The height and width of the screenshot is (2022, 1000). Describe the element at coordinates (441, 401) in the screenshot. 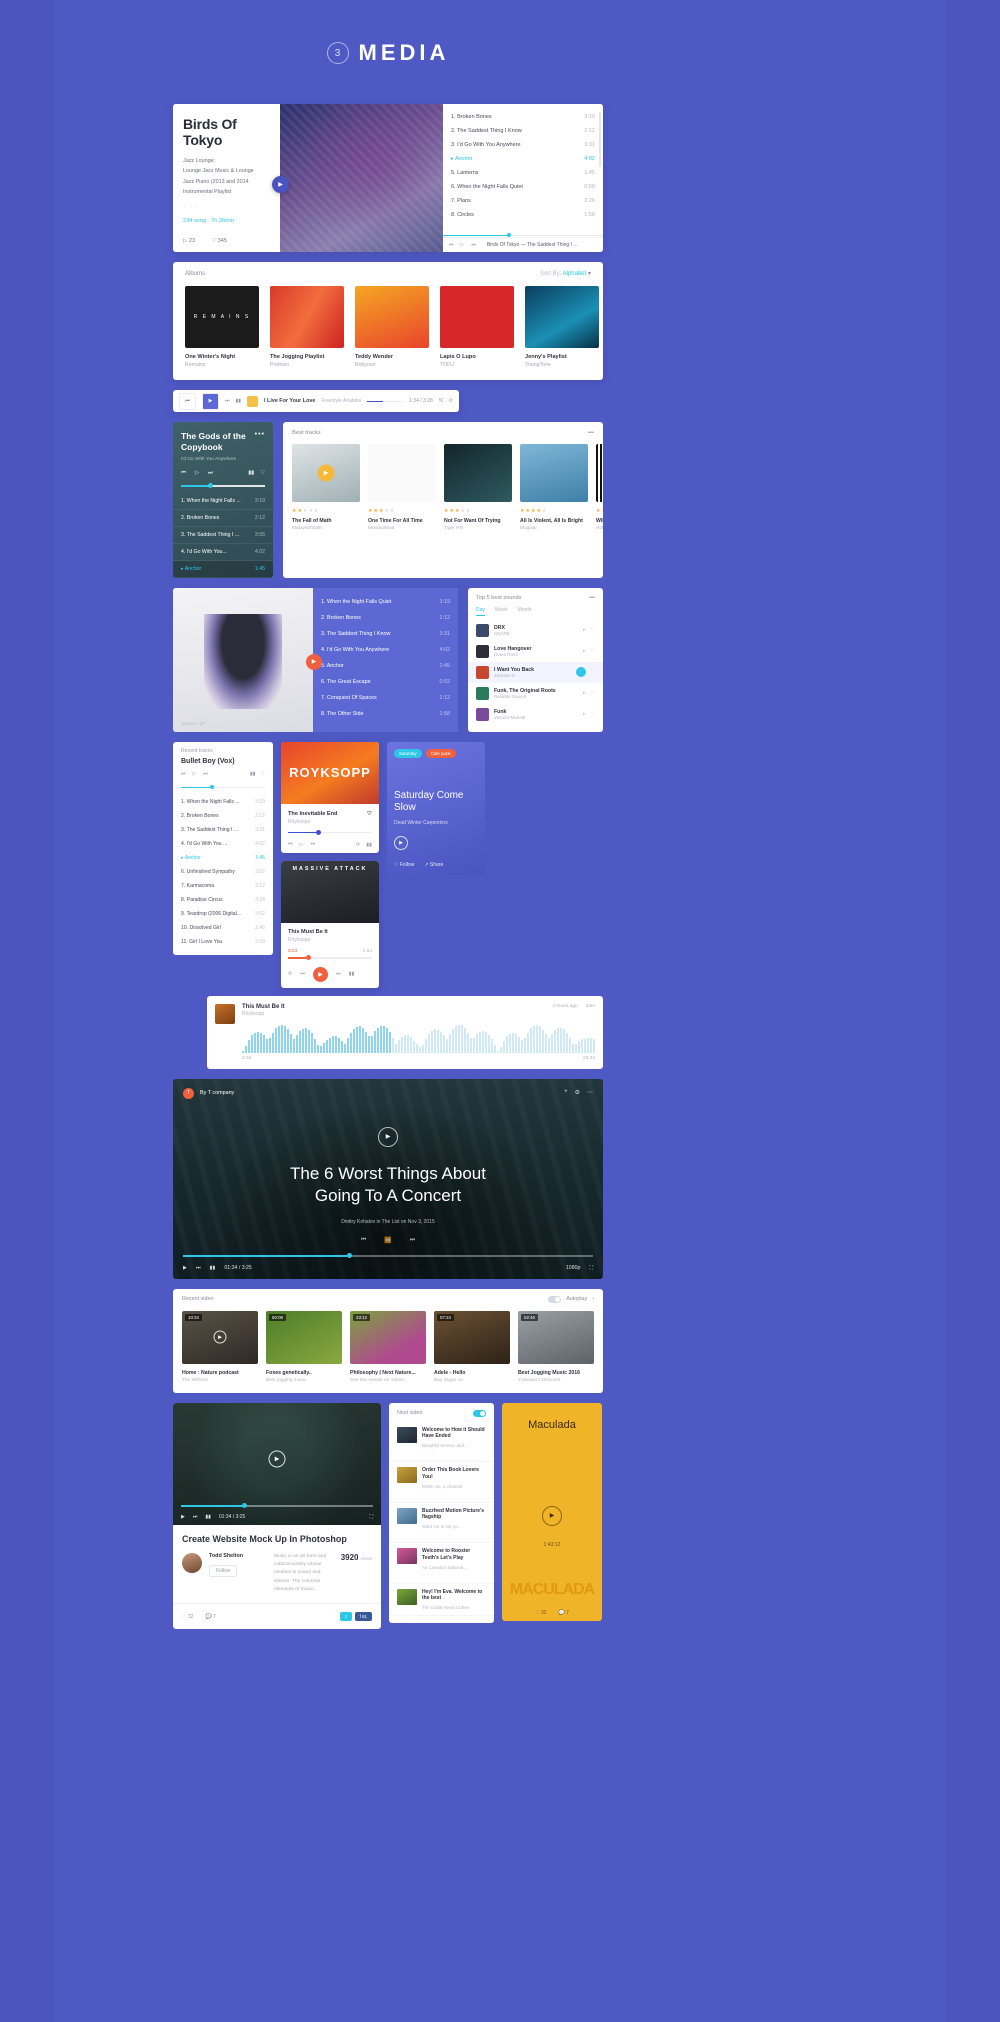

I see `shuffle-icon: ⤭` at that location.